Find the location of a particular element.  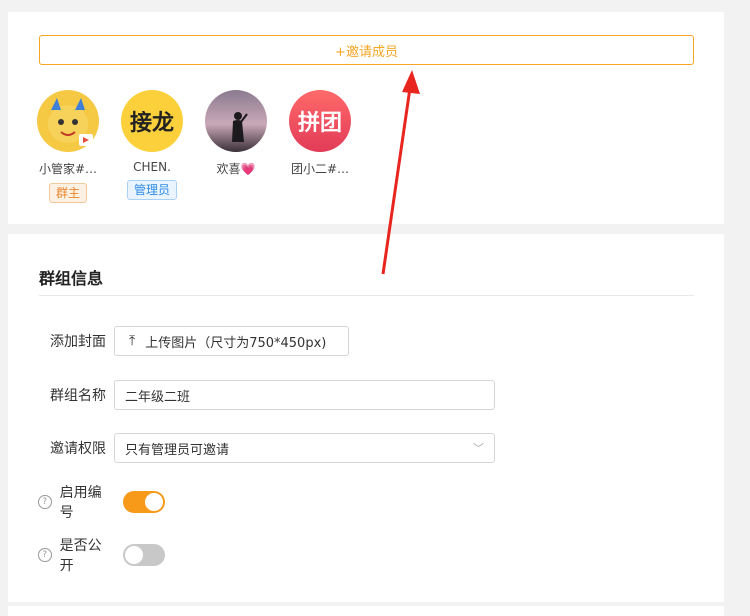

avatar: 接龙 is located at coordinates (152, 121).